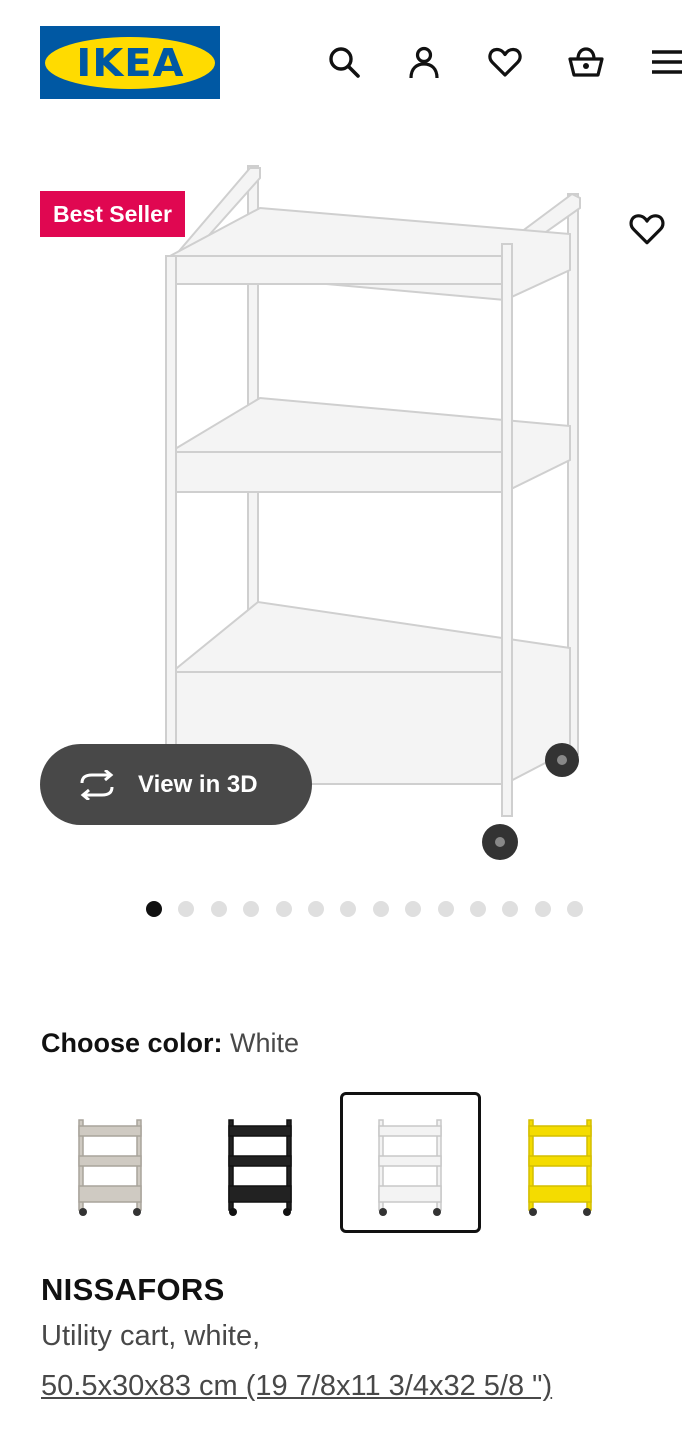 This screenshot has width=693, height=1440. What do you see at coordinates (296, 1386) in the screenshot?
I see `product-size-link: 50.5x30x83 cm (19 7/8x11 3/4x32 5/8 ")` at bounding box center [296, 1386].